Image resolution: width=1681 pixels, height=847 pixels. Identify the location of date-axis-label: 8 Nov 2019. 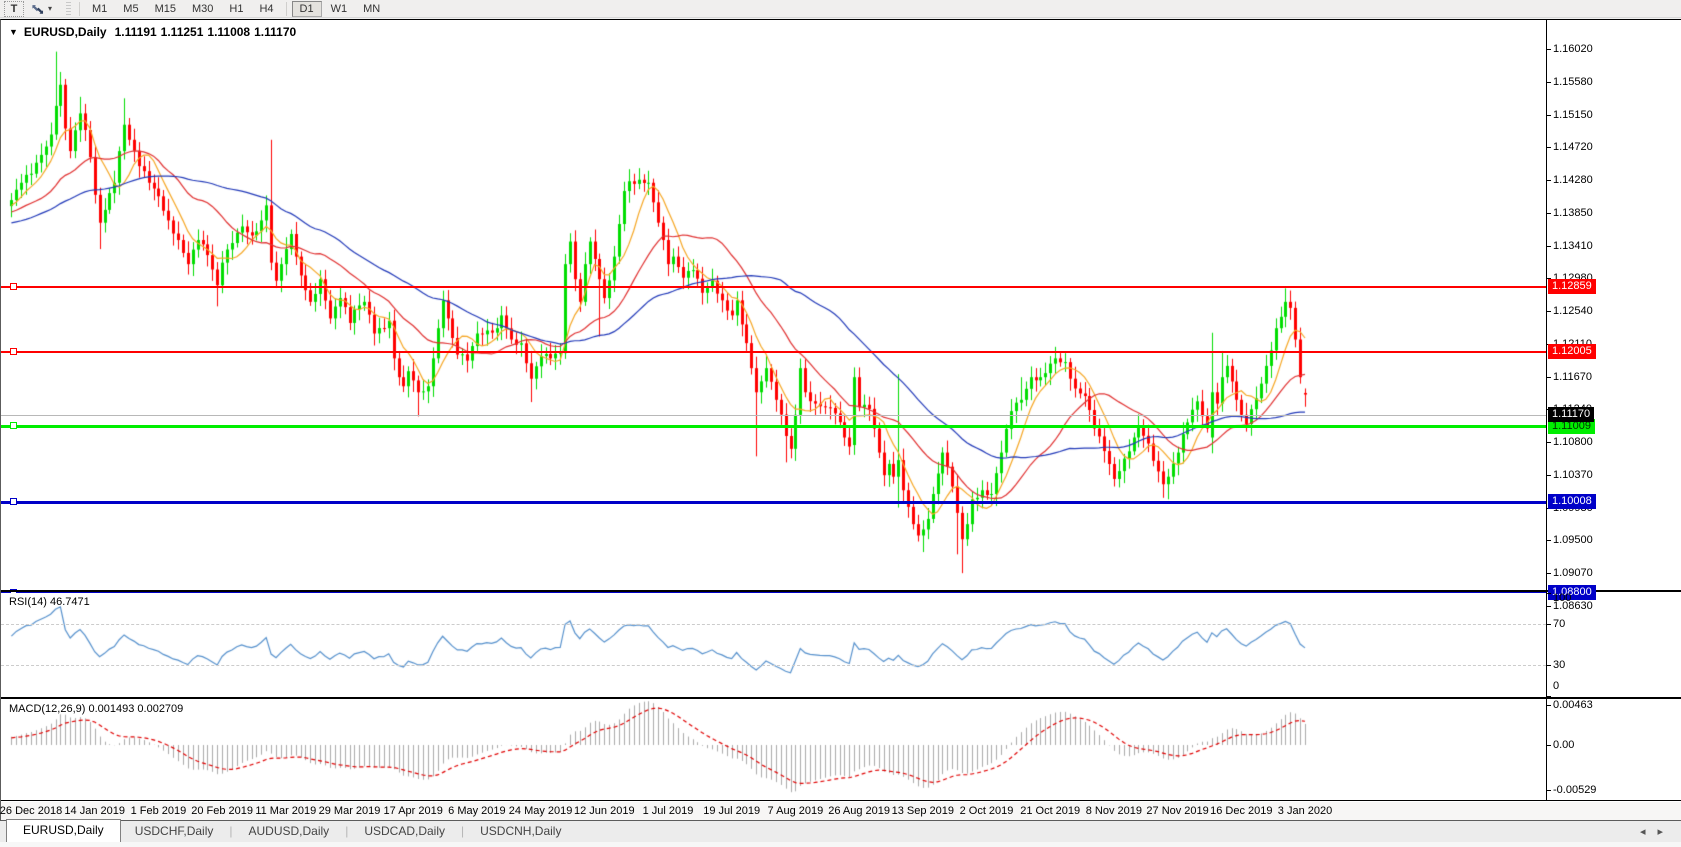
(1114, 811).